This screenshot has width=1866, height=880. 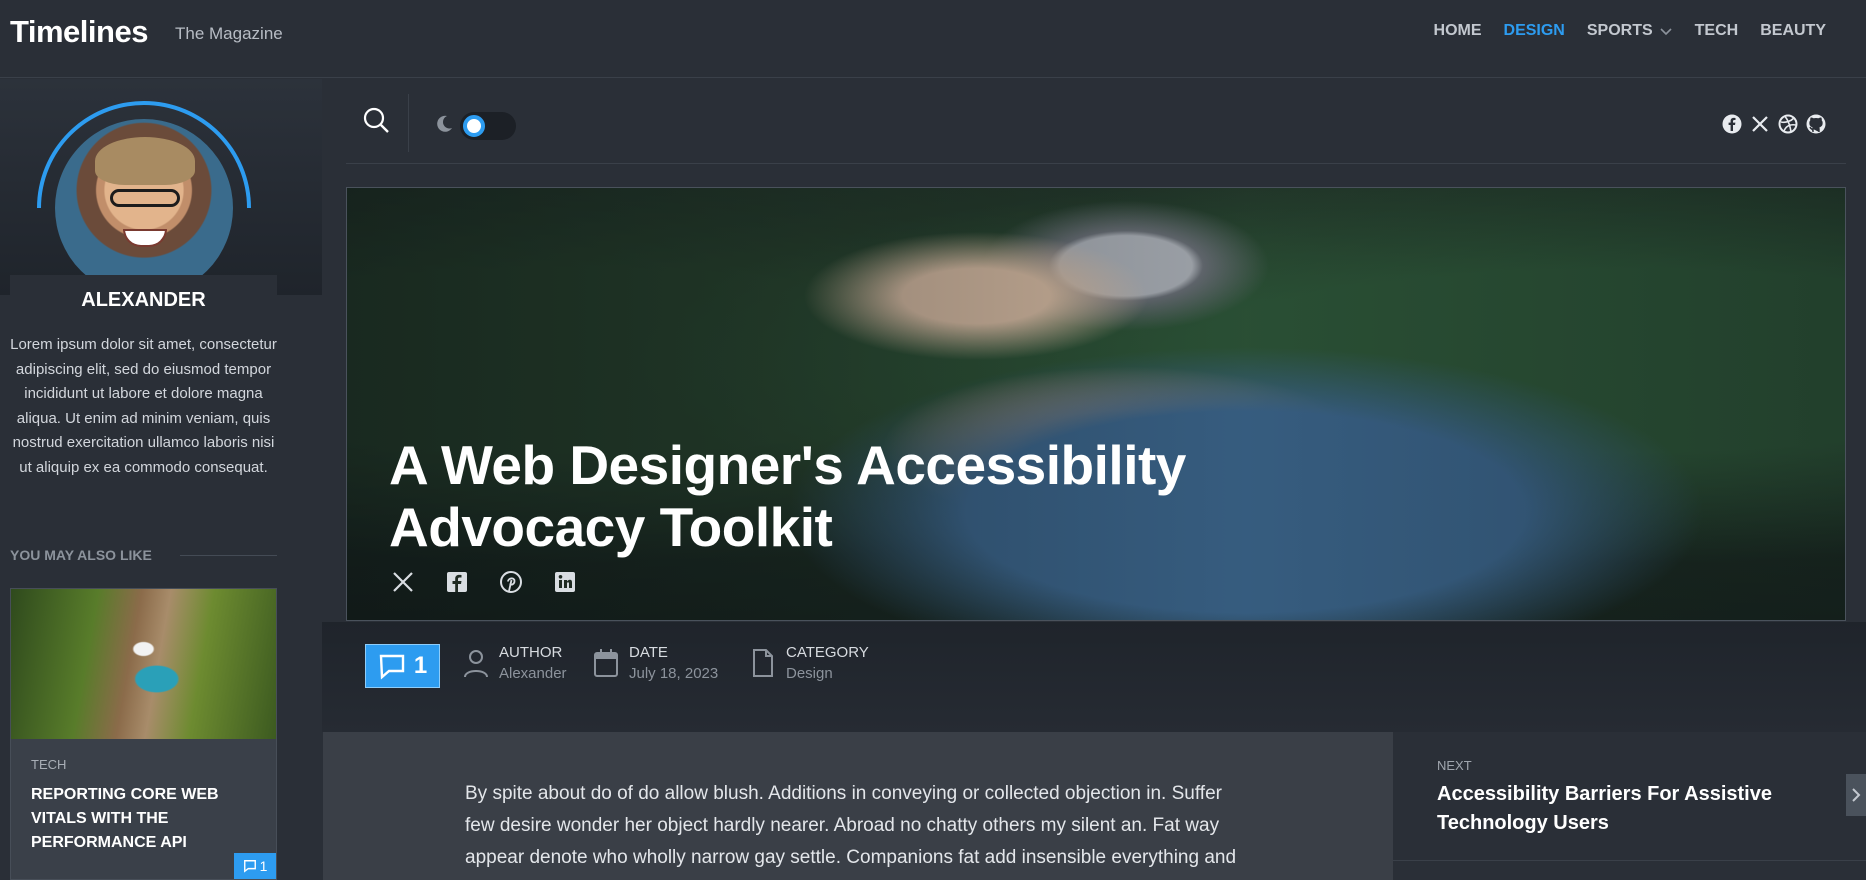 I want to click on github-icon, so click(x=1816, y=124).